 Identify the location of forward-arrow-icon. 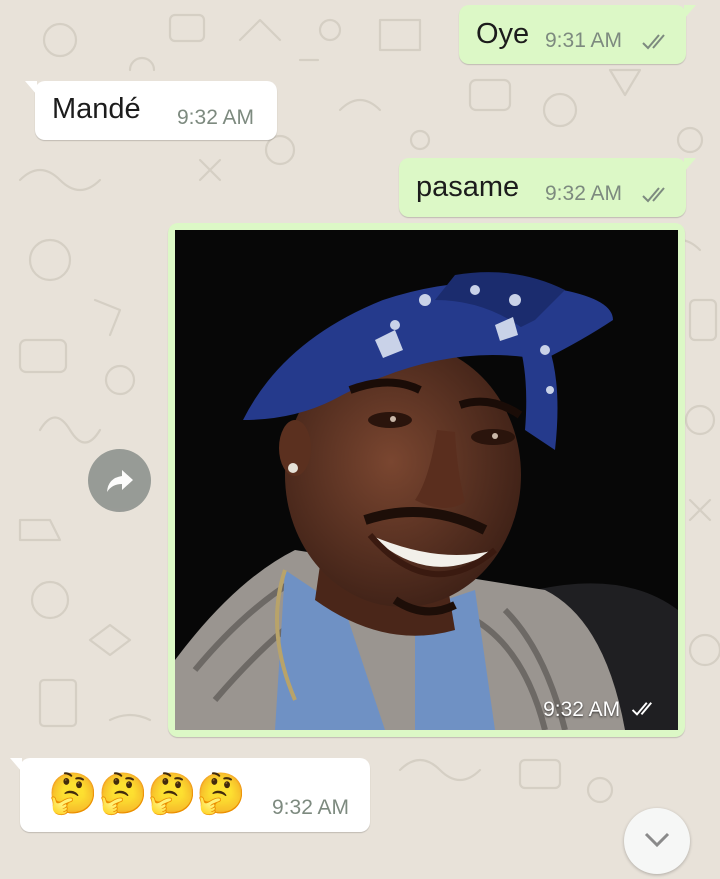
(119, 480).